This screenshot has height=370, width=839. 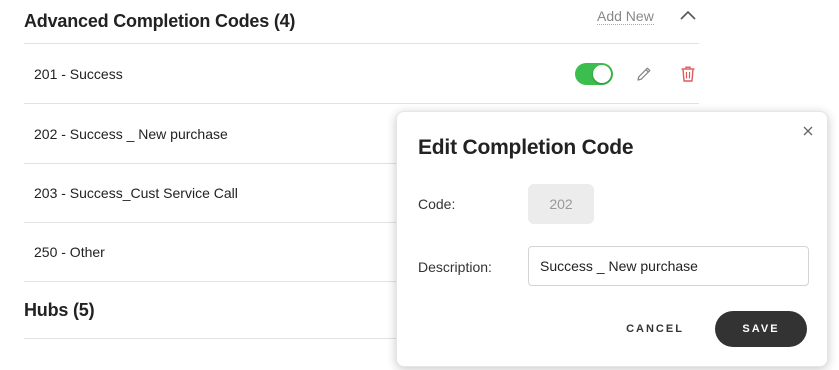 What do you see at coordinates (136, 192) in the screenshot?
I see `completion-code-label: 203 - Success_Cust Service Call` at bounding box center [136, 192].